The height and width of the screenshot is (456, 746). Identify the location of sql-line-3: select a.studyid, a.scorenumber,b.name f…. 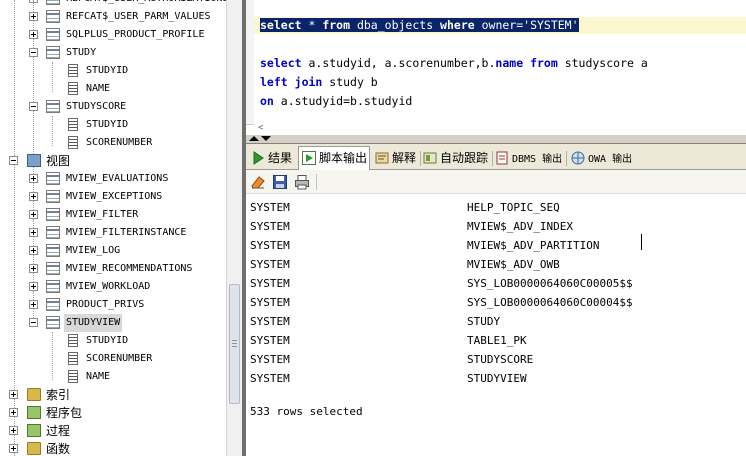
(454, 63).